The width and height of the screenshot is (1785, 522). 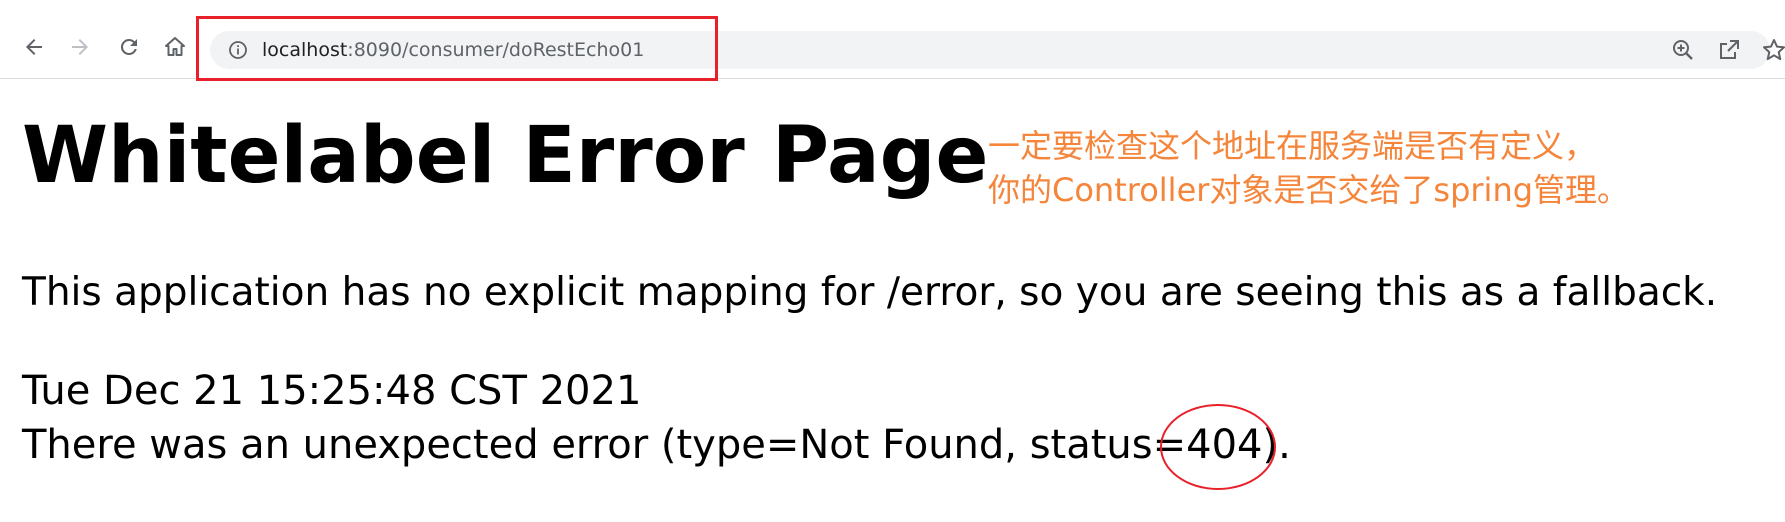 What do you see at coordinates (496, 50) in the screenshot?
I see `url-path: :8090/consumer/doRestEcho01` at bounding box center [496, 50].